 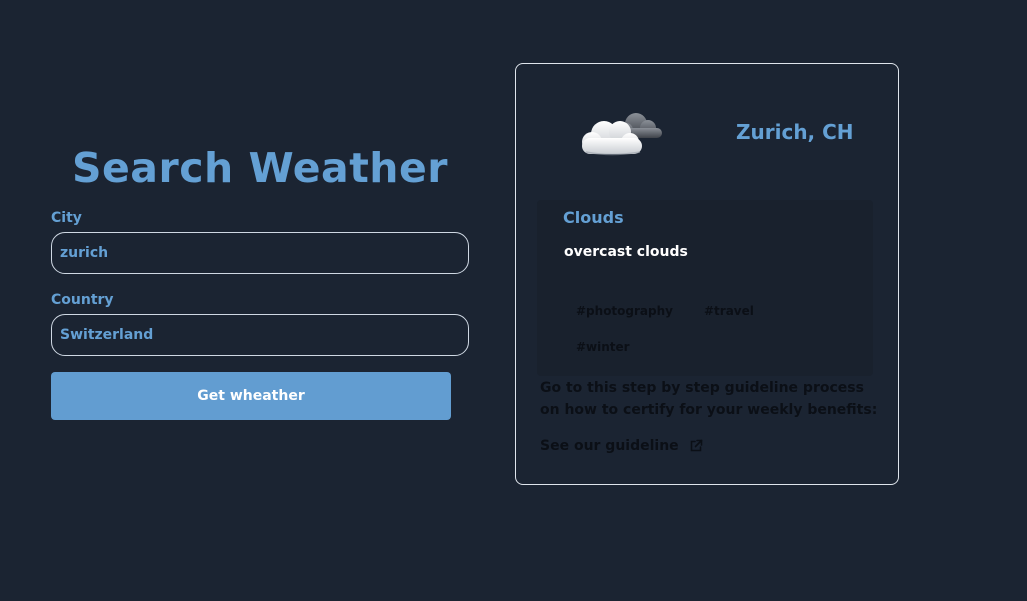 I want to click on external-link-icon, so click(x=696, y=445).